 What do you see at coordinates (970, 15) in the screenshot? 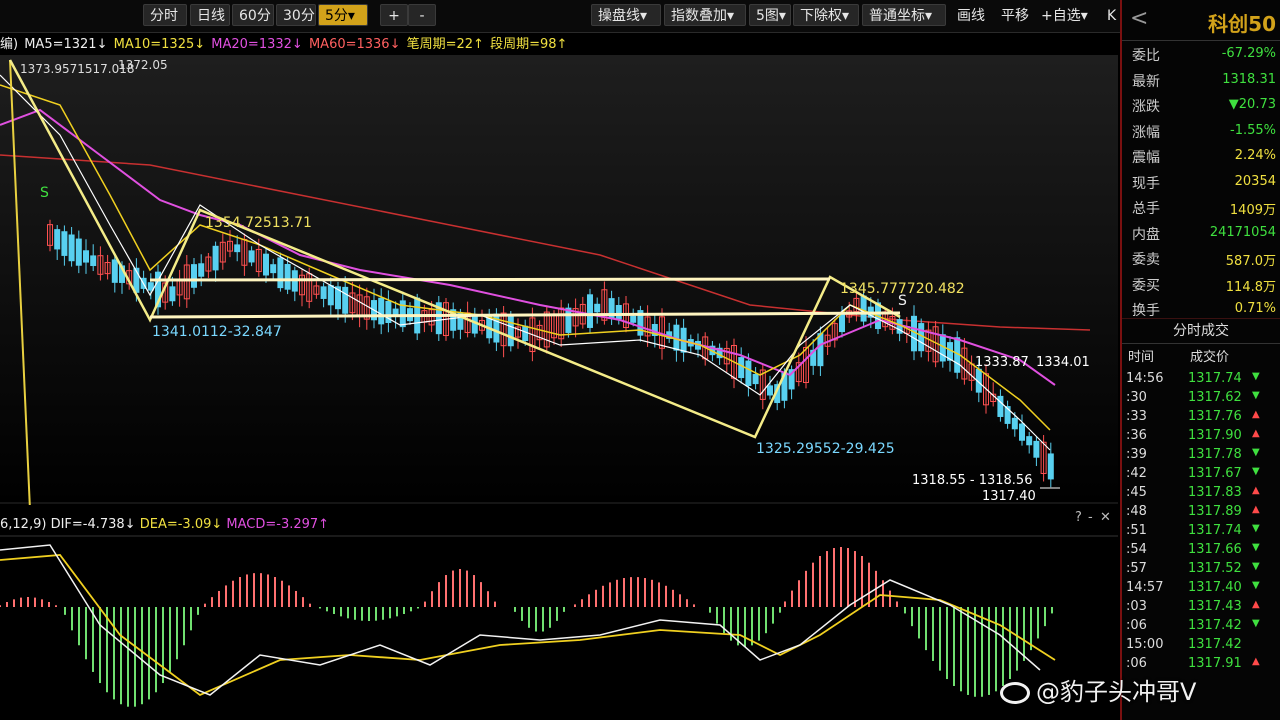
I see `tool-button-5: 画线` at bounding box center [970, 15].